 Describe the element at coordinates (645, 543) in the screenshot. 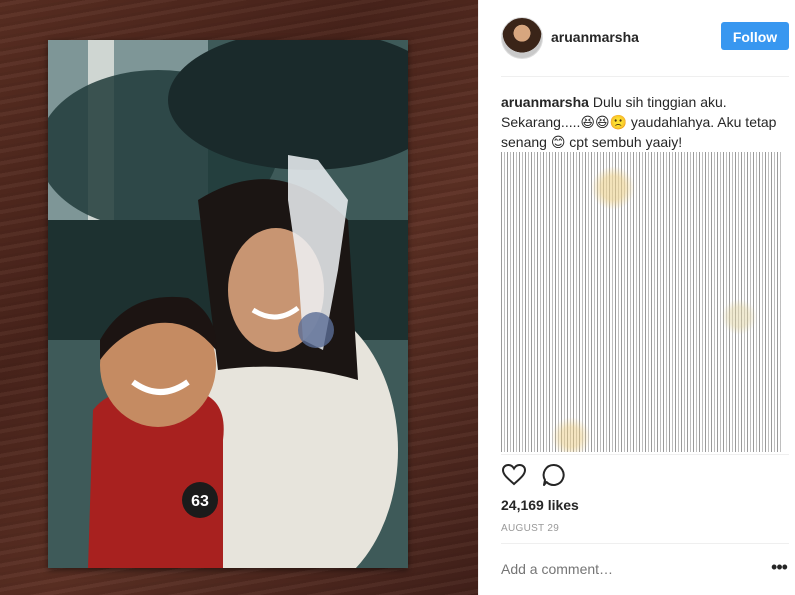

I see `comment-divider` at that location.